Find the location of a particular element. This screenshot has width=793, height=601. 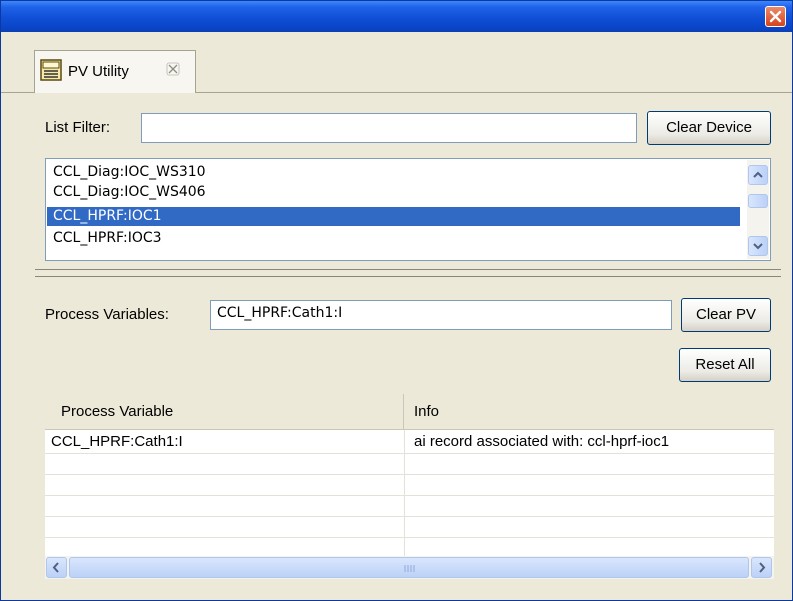

list-item: CCL_Diag:IOC_WS406 is located at coordinates (393, 192).